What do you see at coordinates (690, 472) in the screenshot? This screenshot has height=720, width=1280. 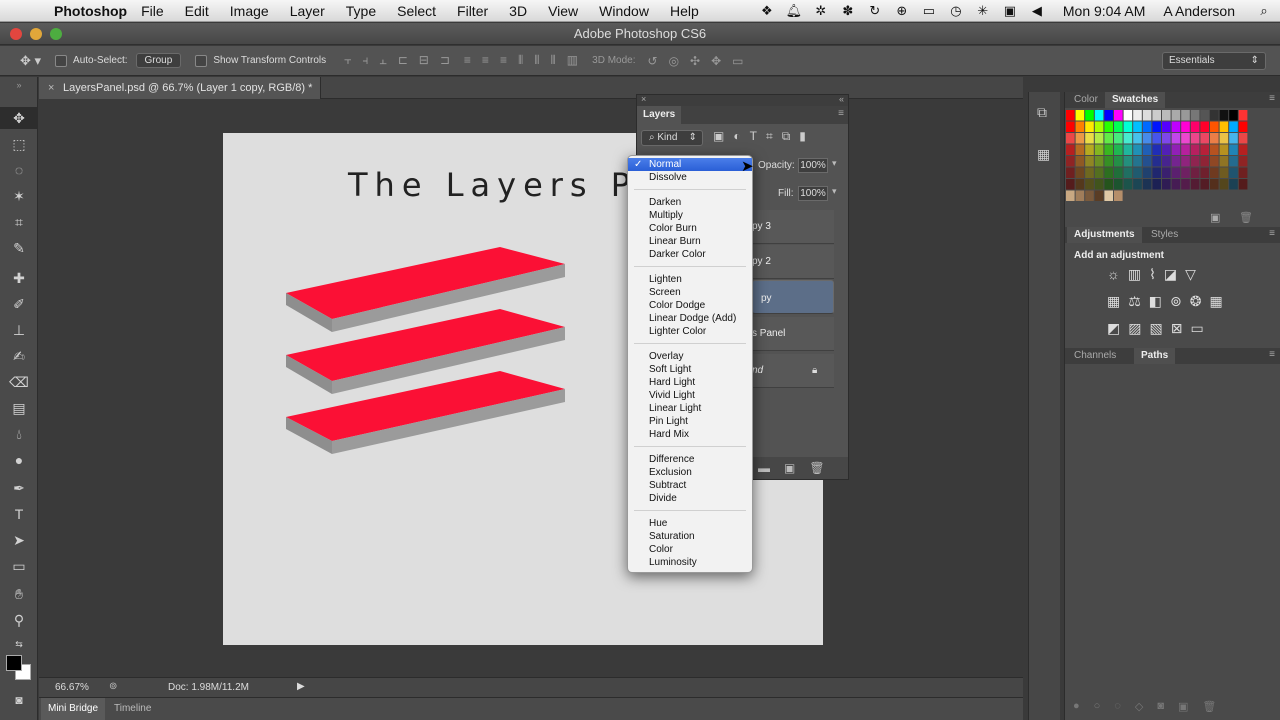 I see `blend-mode-exclusion: Exclusion` at bounding box center [690, 472].